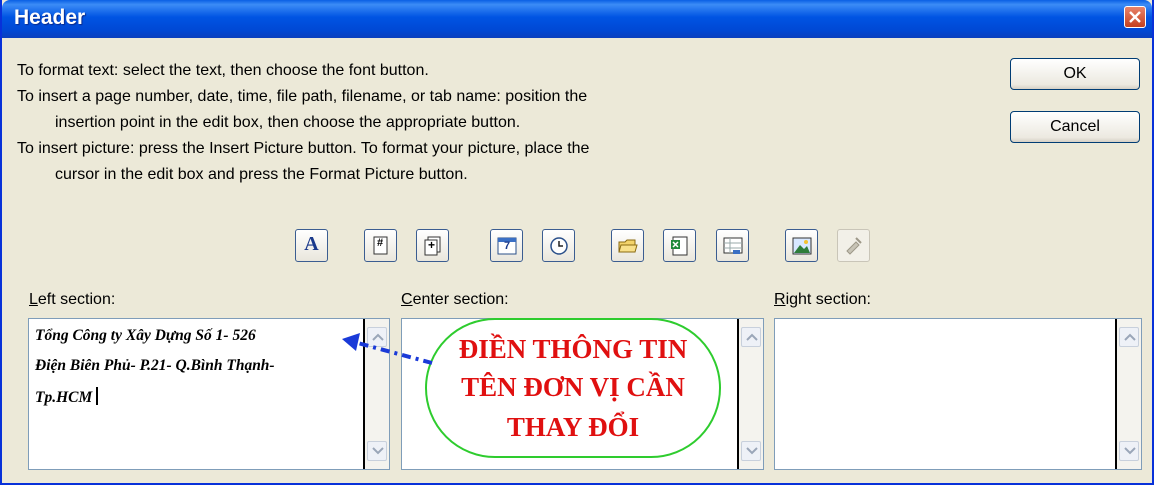 The width and height of the screenshot is (1154, 485). I want to click on left-text-line: Điện Biên Phủ- P.21- Q.Bình Thạnh-, so click(155, 365).